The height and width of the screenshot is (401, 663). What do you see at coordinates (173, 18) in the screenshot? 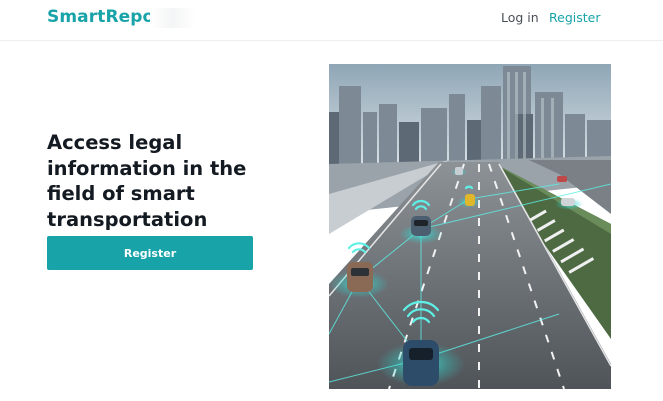
I see `logo-shadow` at bounding box center [173, 18].